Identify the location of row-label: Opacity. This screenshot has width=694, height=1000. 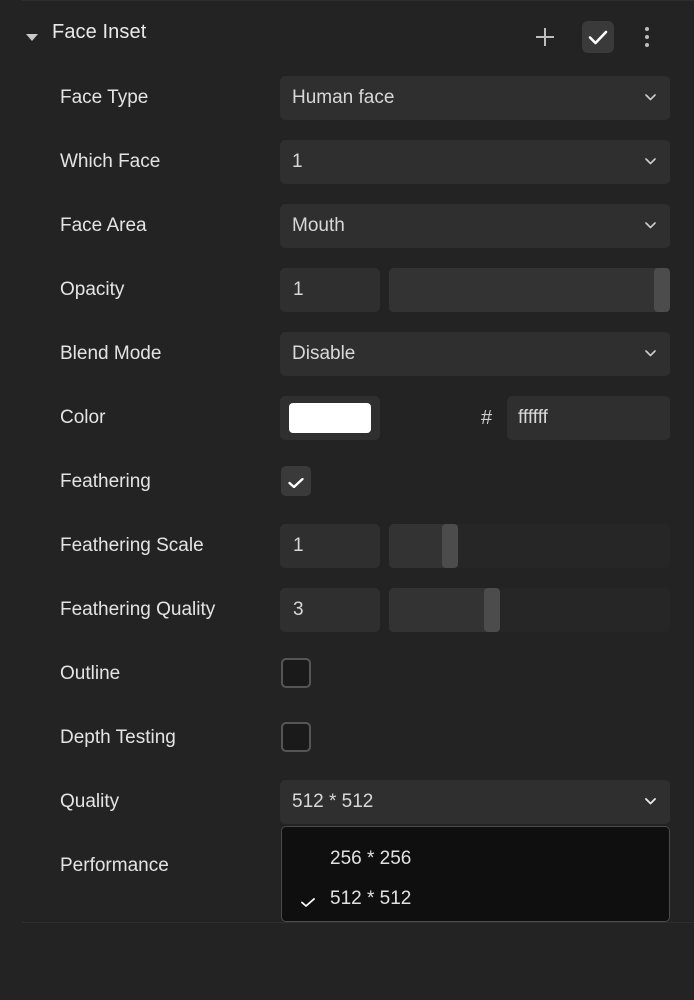
(92, 289).